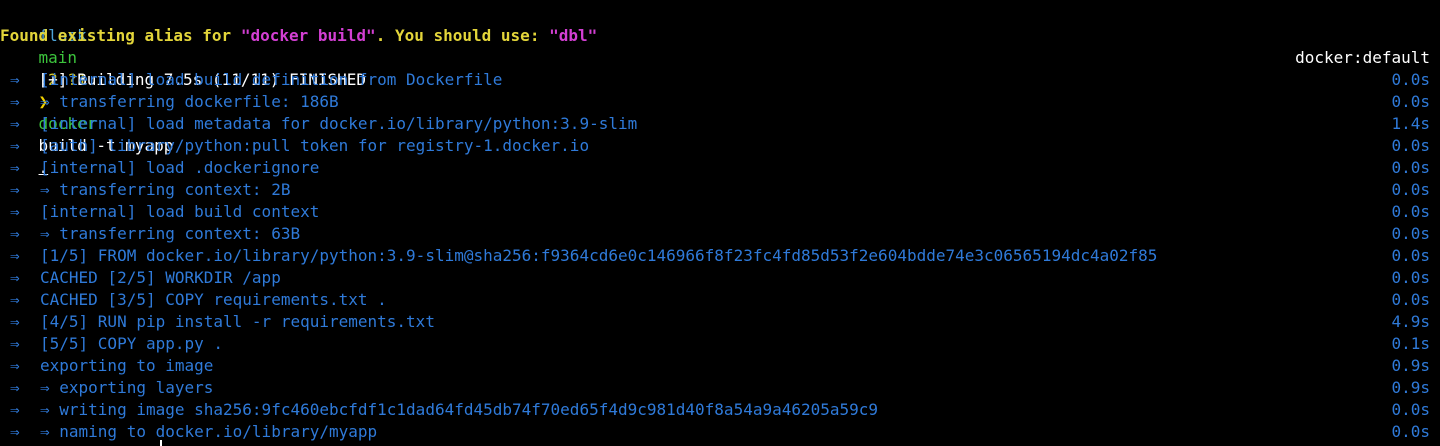 Image resolution: width=1440 pixels, height=446 pixels. What do you see at coordinates (720, 102) in the screenshot?
I see `build-step-row: ⇒ ⇒ transferring dockerfile: 186B 0.0s` at bounding box center [720, 102].